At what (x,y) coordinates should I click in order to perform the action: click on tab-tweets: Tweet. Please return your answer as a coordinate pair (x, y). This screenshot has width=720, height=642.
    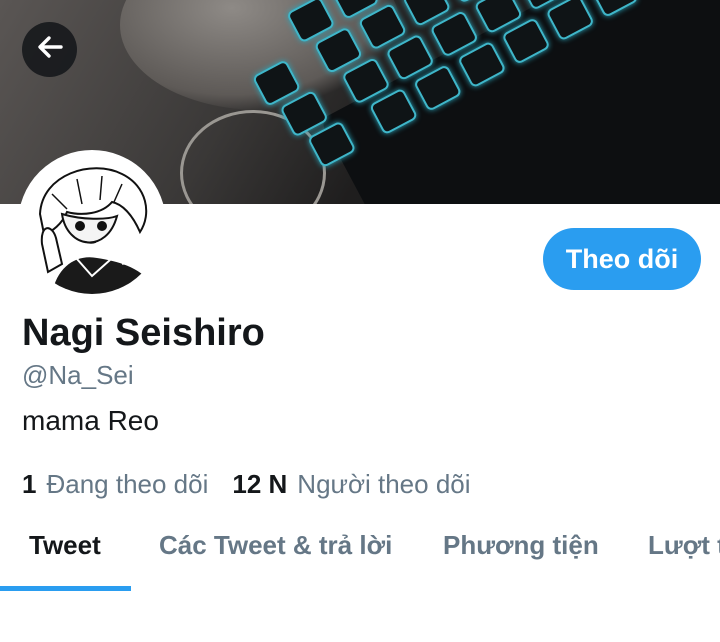
    Looking at the image, I should click on (65, 545).